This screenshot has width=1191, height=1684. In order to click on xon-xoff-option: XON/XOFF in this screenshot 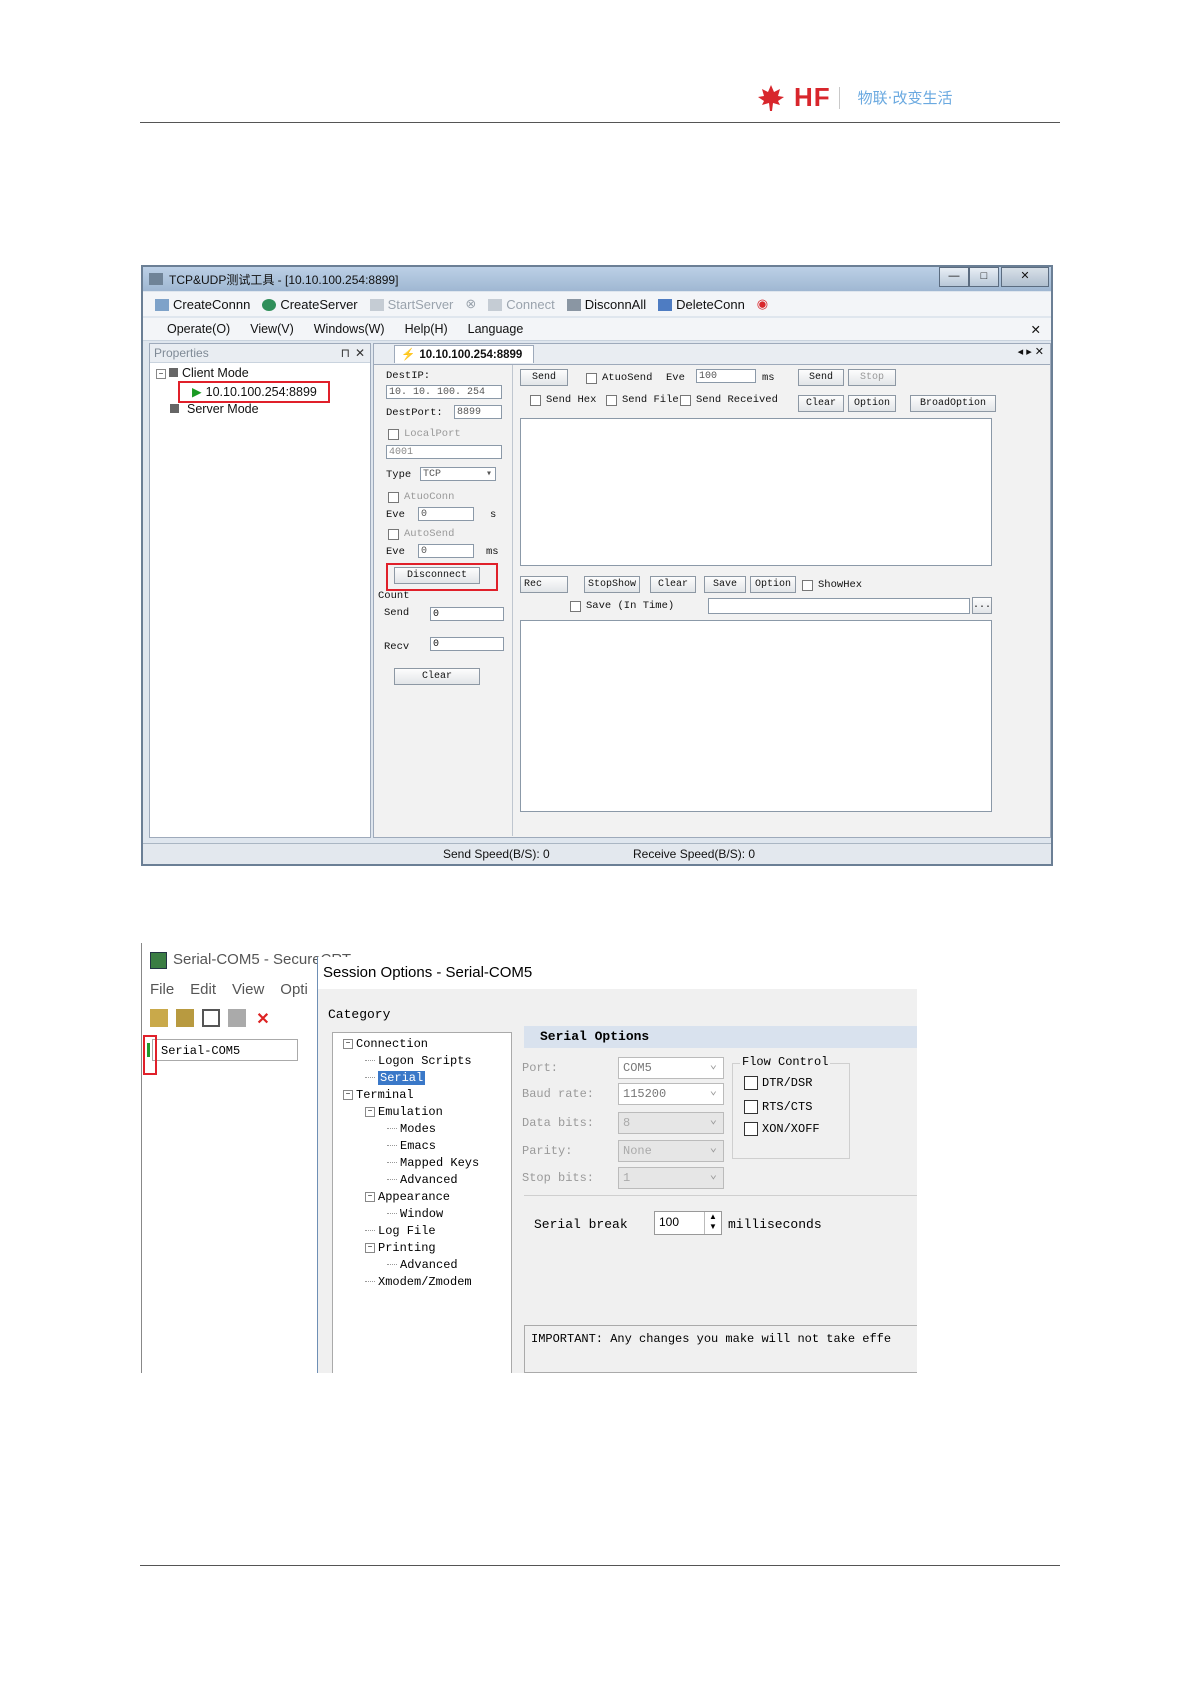, I will do `click(782, 1129)`.